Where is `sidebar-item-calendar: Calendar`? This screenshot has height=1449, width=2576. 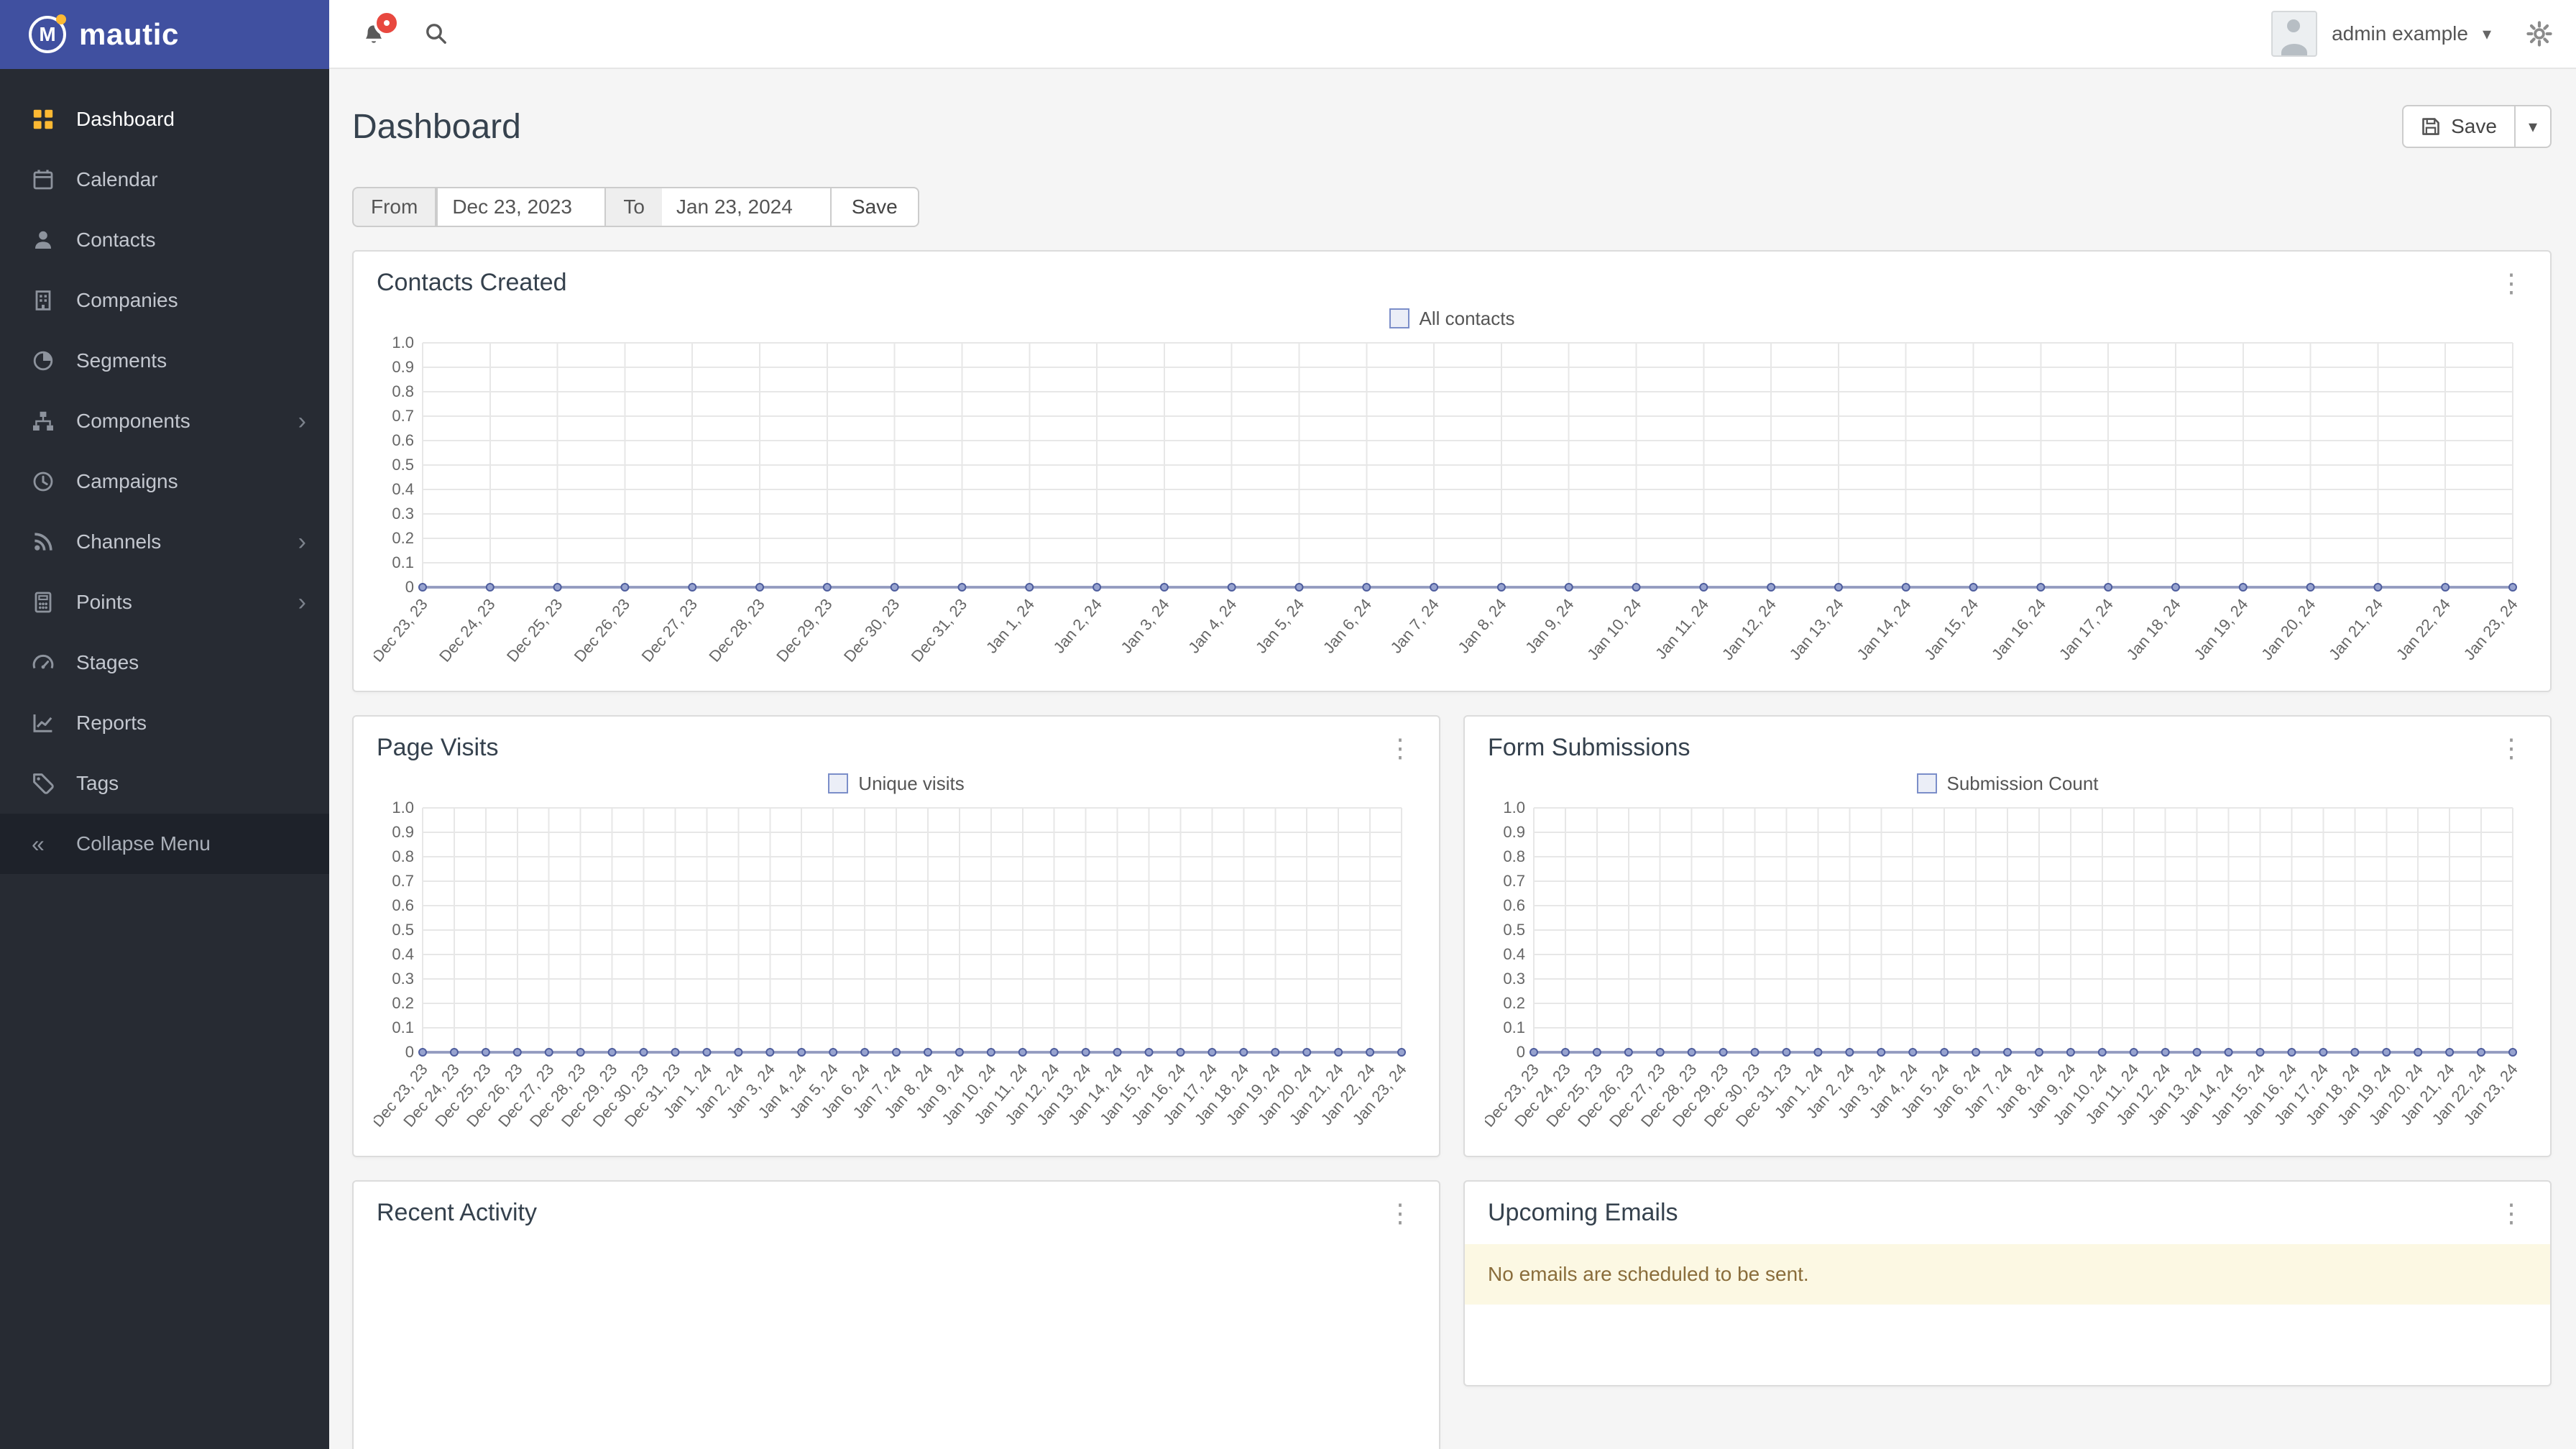 sidebar-item-calendar: Calendar is located at coordinates (164, 180).